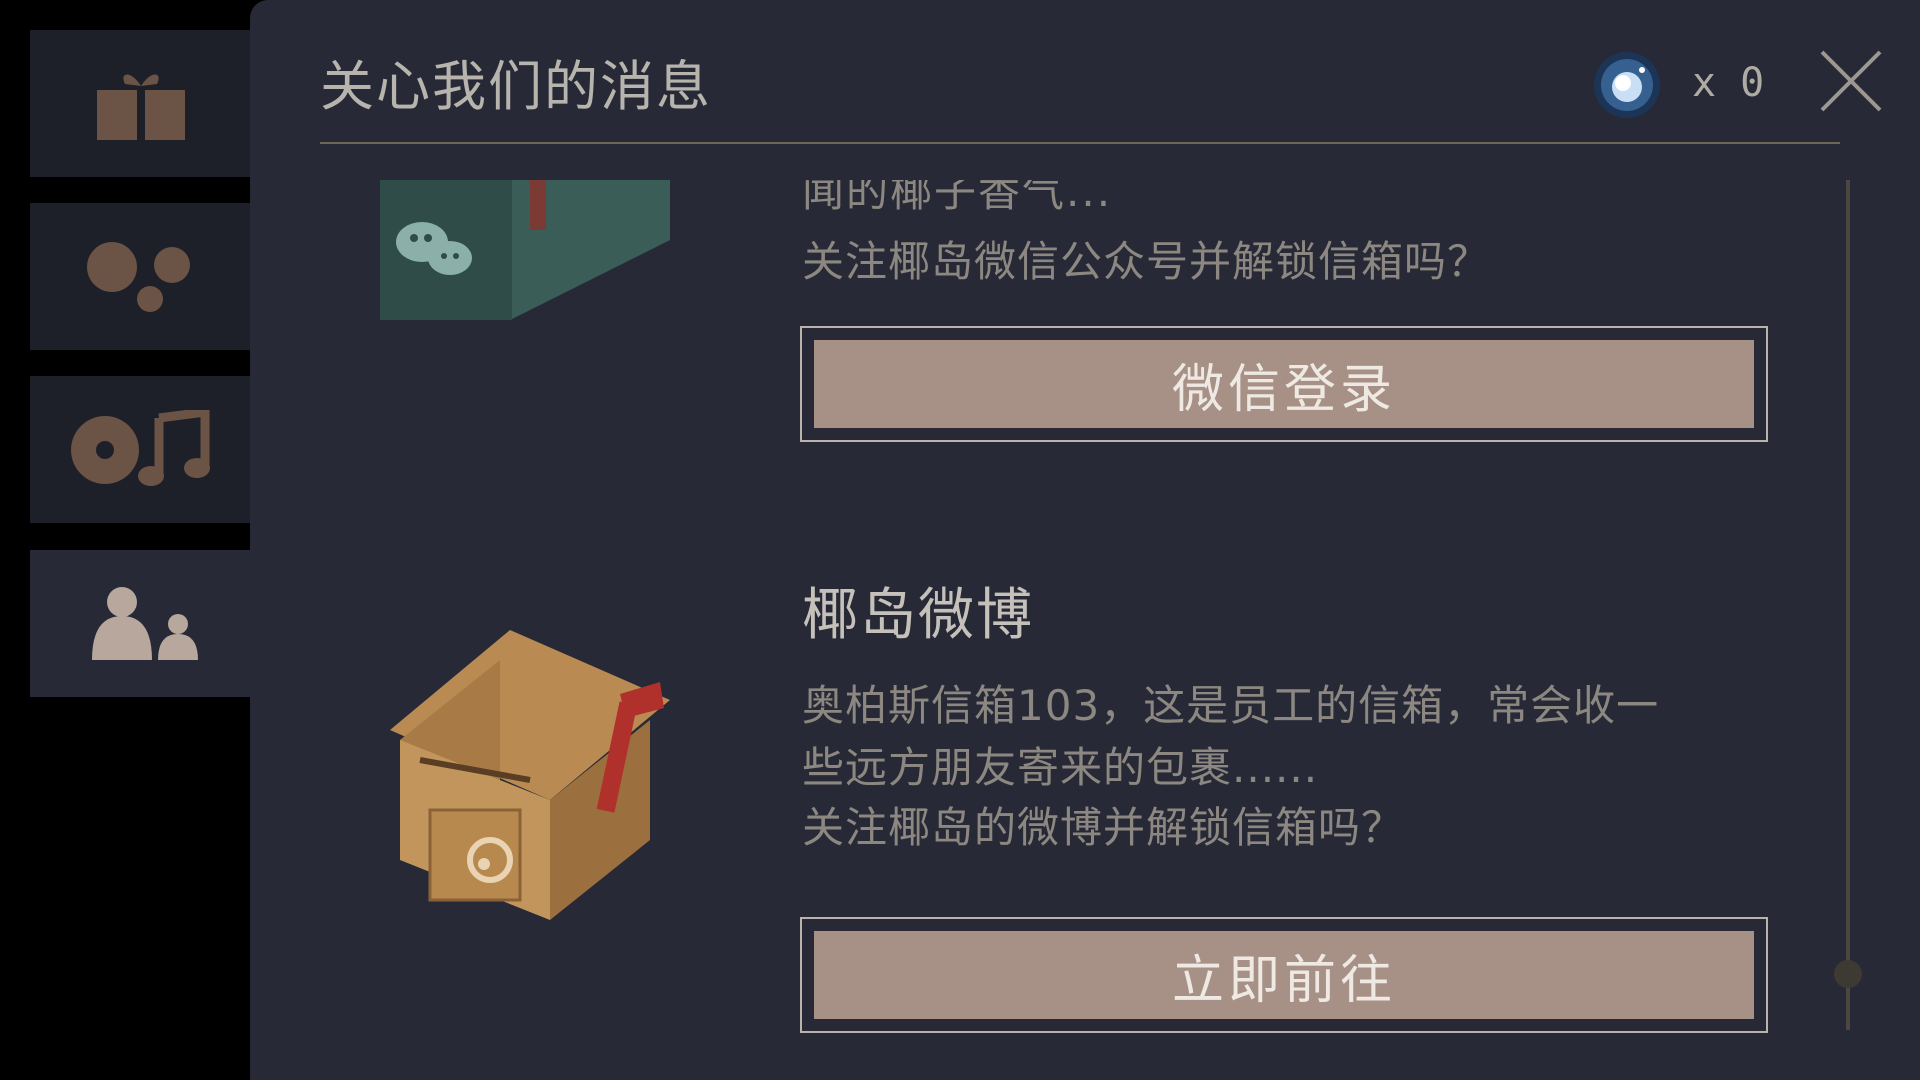  I want to click on weibo-go-label: 立即前往, so click(1284, 975).